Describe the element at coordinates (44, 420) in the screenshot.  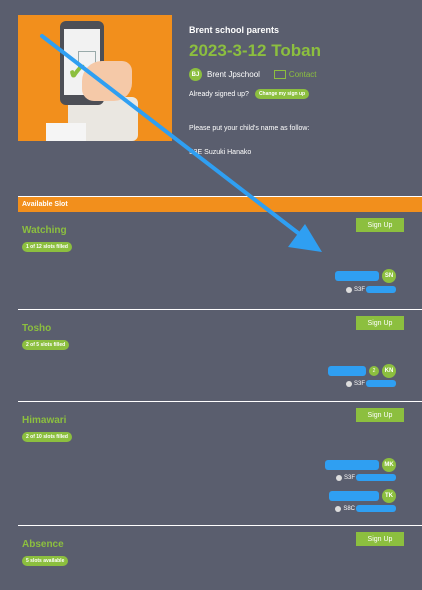
I see `slot-name: Himawari` at that location.